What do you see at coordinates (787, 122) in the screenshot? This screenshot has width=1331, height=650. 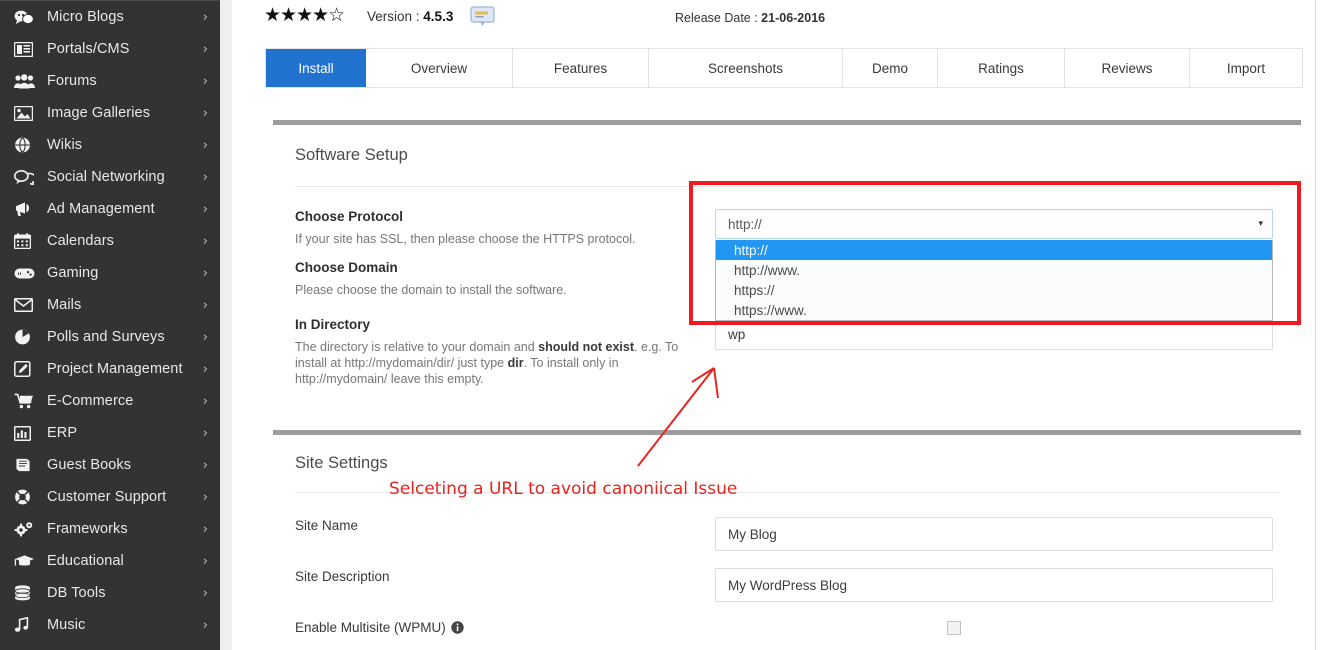 I see `software-setup-bar` at bounding box center [787, 122].